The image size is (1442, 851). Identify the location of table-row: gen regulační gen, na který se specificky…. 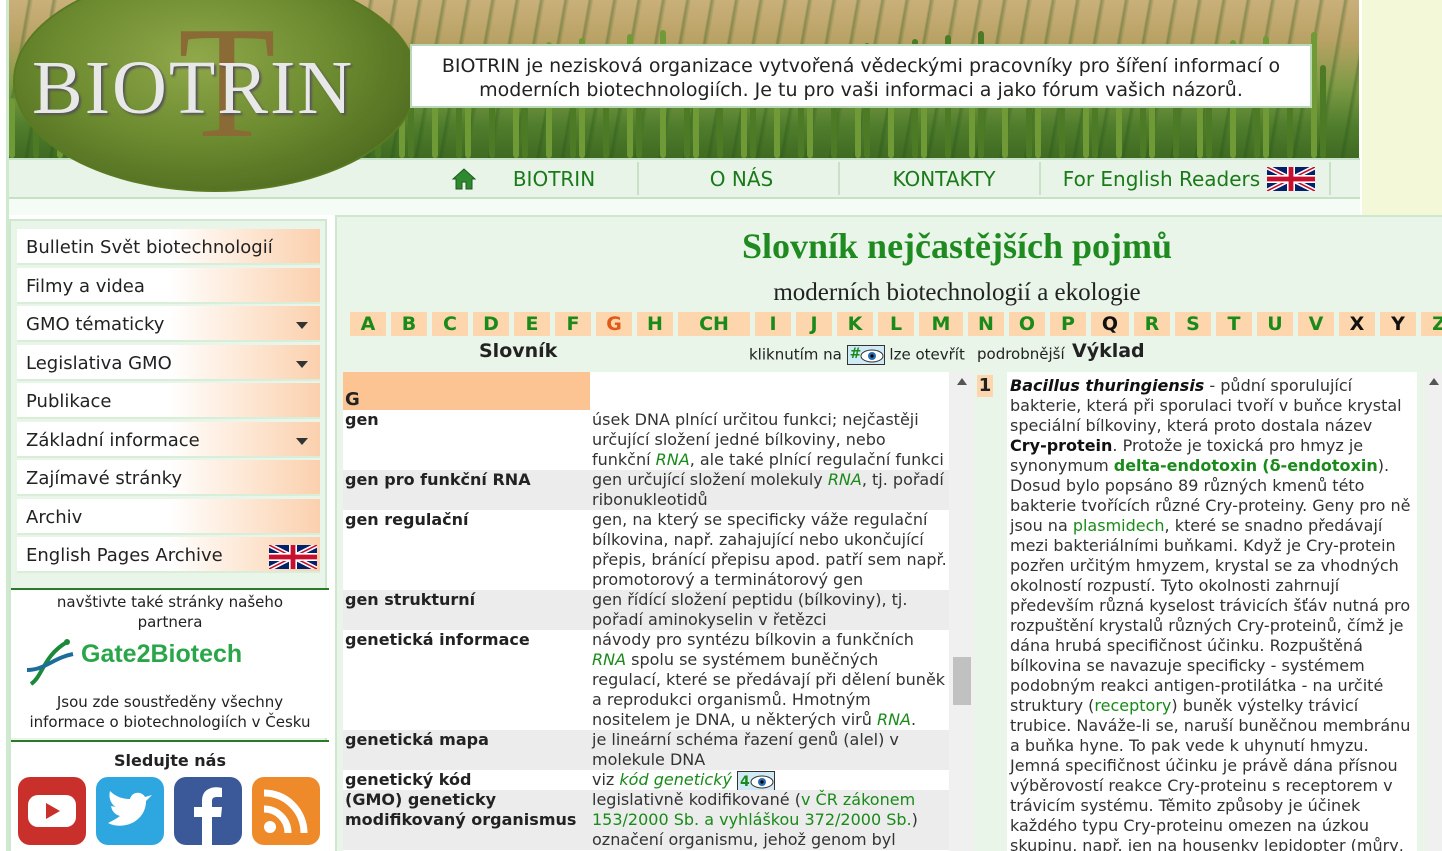
(646, 550).